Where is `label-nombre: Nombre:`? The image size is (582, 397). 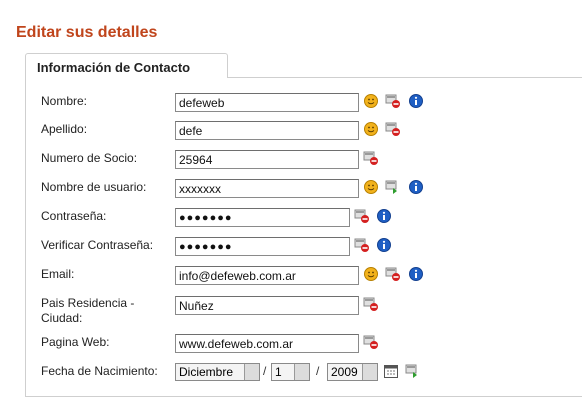
label-nombre: Nombre: is located at coordinates (64, 101).